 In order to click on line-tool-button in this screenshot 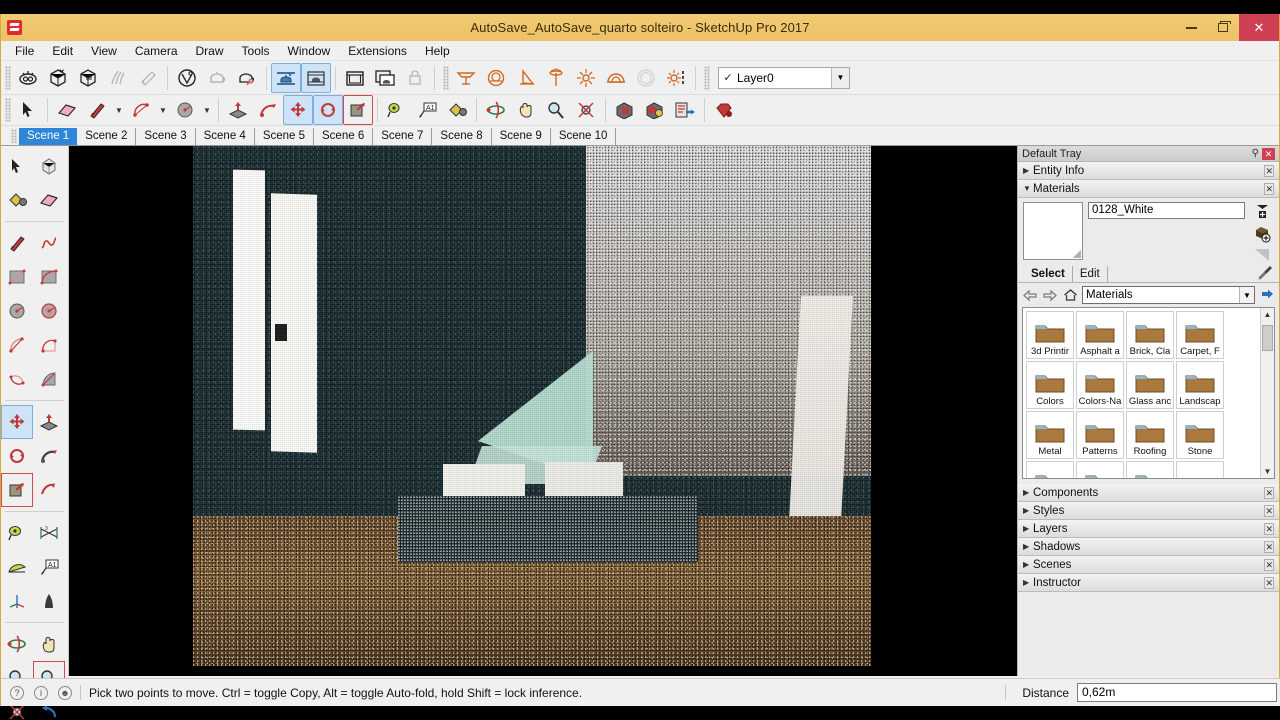, I will do `click(97, 110)`.